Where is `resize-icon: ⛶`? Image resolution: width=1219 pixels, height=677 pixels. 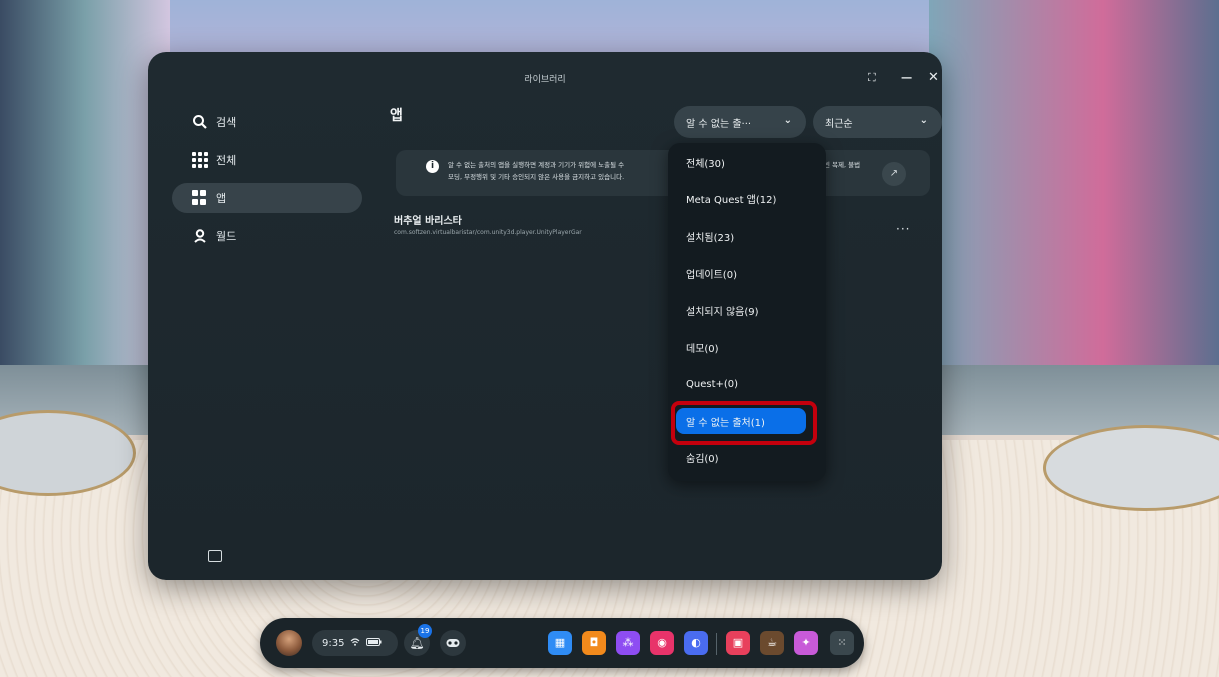 resize-icon: ⛶ is located at coordinates (872, 78).